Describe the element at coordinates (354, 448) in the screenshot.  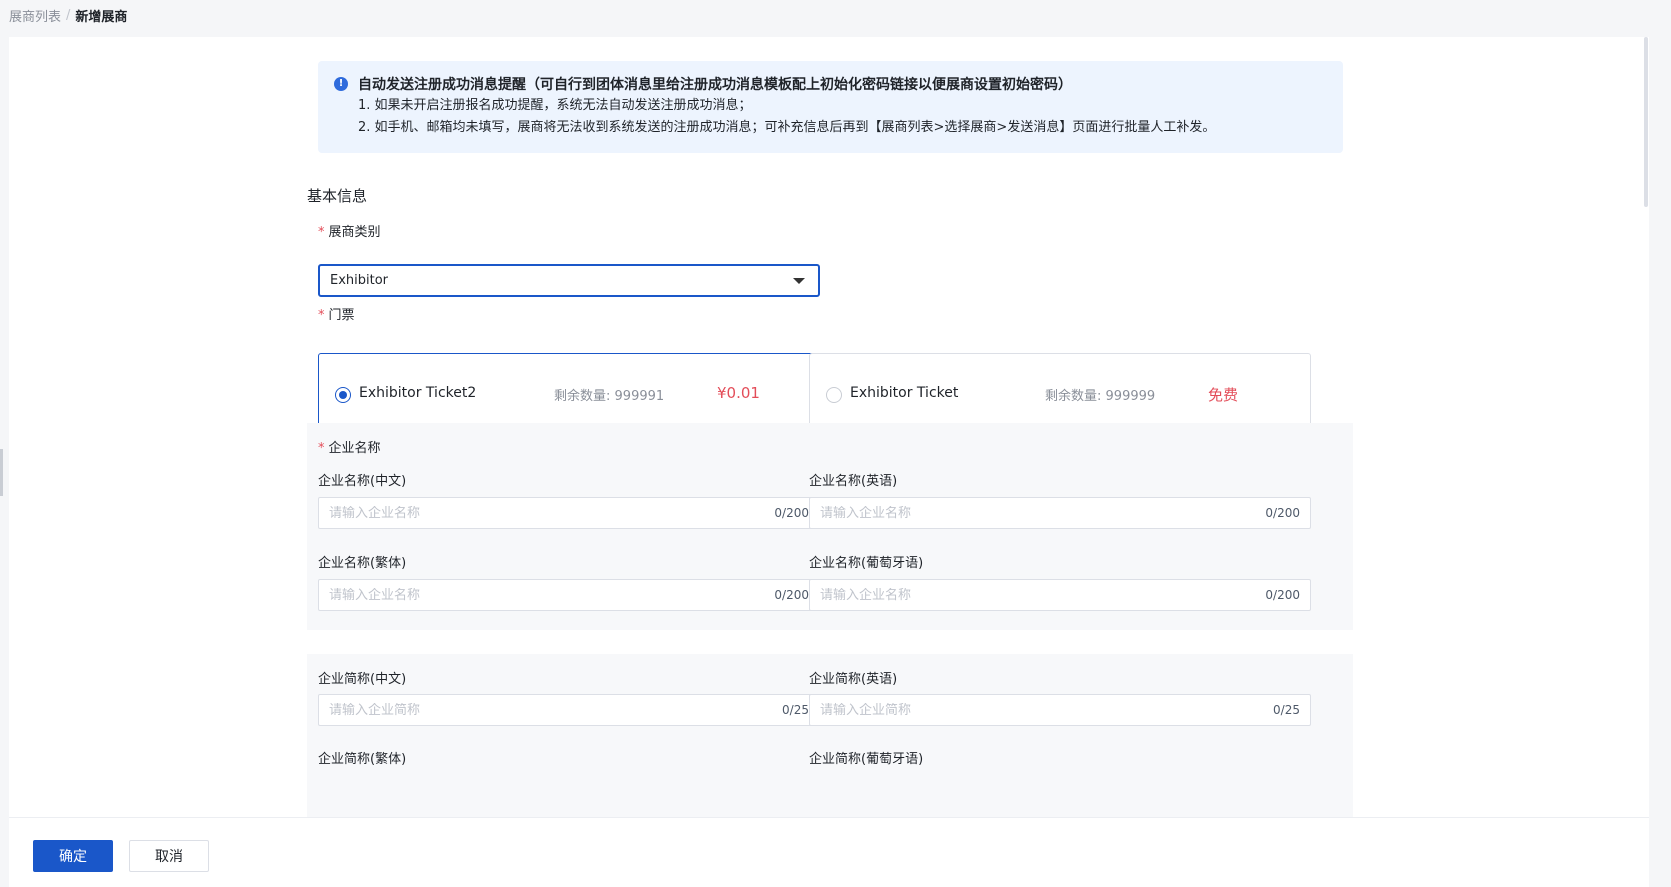
I see `company-name-label-text: 企业名称` at that location.